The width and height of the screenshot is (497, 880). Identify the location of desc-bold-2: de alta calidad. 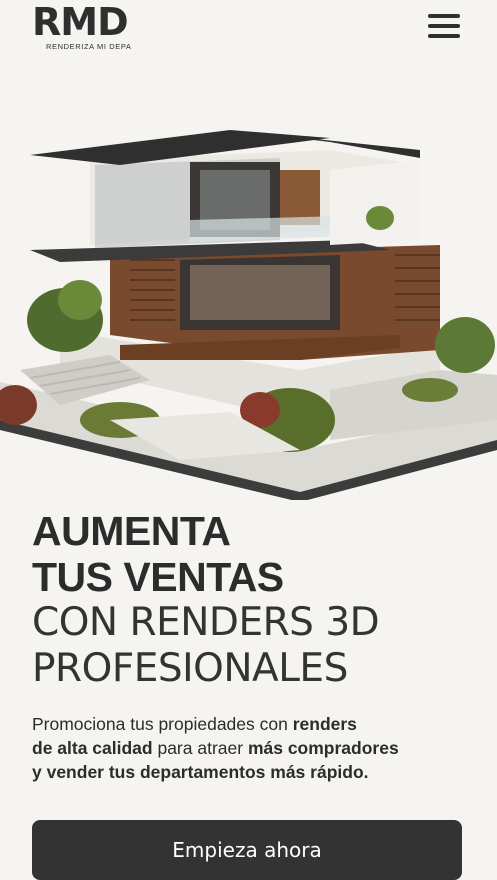
(92, 748).